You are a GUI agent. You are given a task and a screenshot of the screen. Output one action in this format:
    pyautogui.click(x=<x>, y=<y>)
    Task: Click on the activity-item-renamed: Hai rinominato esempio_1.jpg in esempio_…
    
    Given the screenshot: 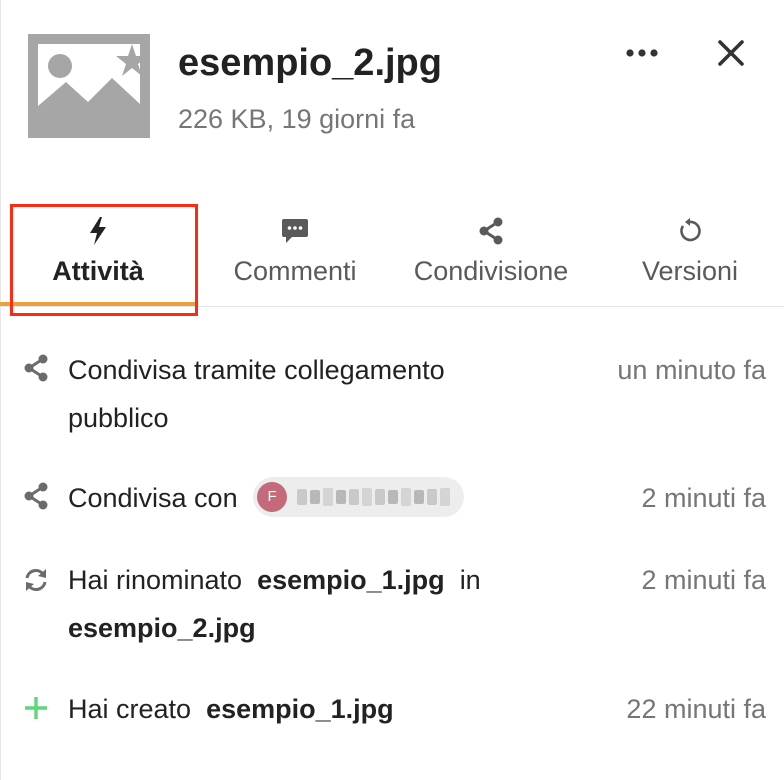 What is the action you would take?
    pyautogui.click(x=274, y=604)
    